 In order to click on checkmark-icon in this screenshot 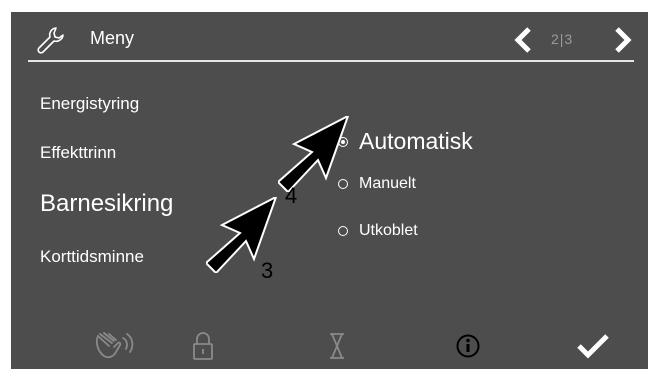, I will do `click(593, 346)`.